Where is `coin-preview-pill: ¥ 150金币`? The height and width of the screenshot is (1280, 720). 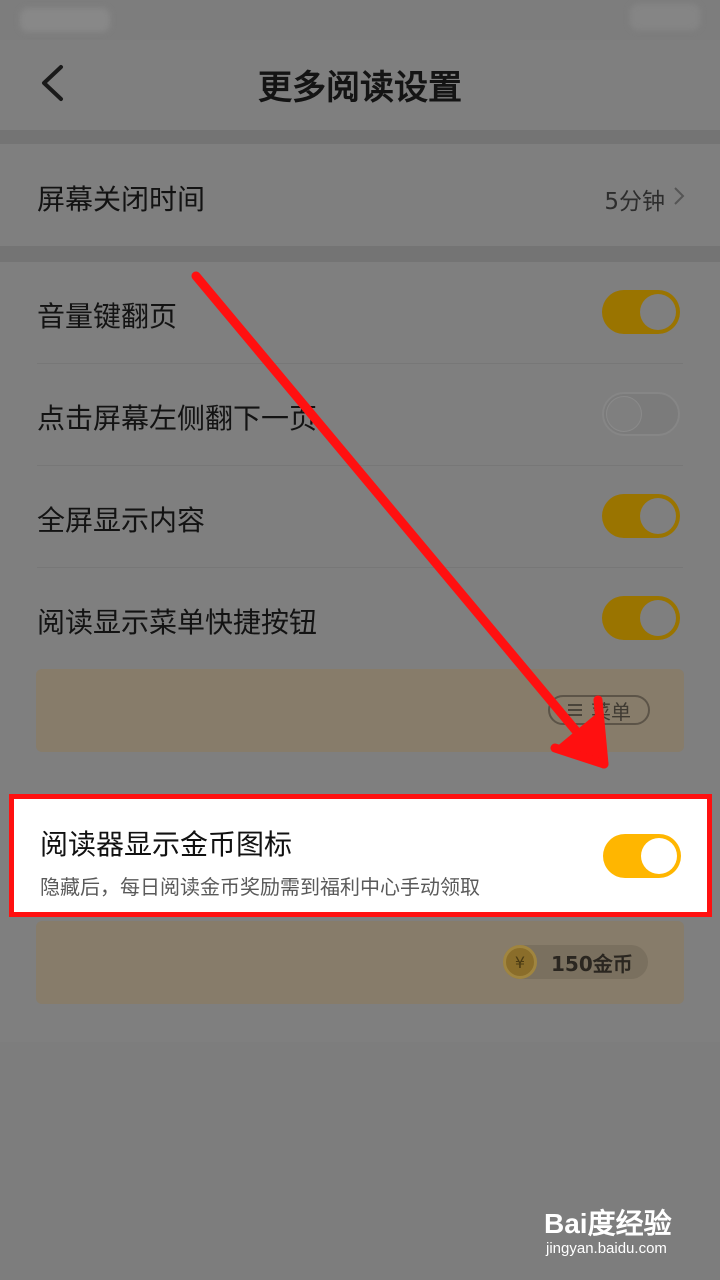
coin-preview-pill: ¥ 150金币 is located at coordinates (575, 962).